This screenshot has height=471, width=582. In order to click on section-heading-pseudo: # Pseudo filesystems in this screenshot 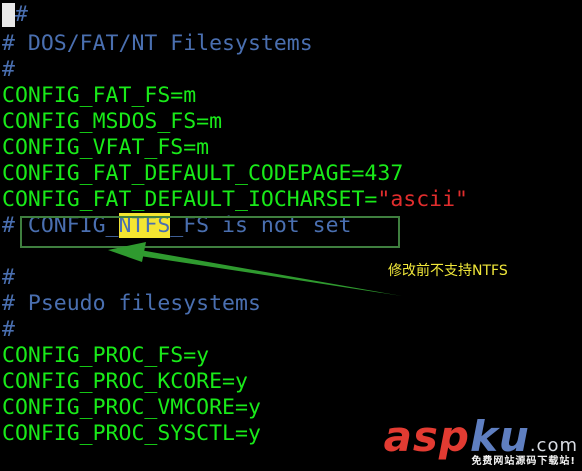, I will do `click(131, 303)`.